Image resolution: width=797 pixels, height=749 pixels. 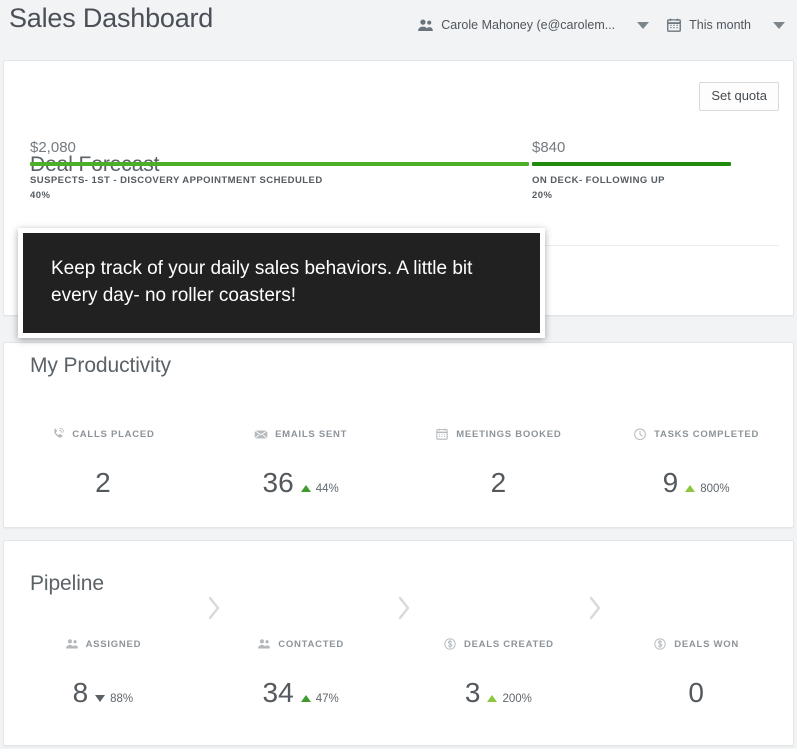 I want to click on pipeline-stage-value-row: 8 88%, so click(x=103, y=693).